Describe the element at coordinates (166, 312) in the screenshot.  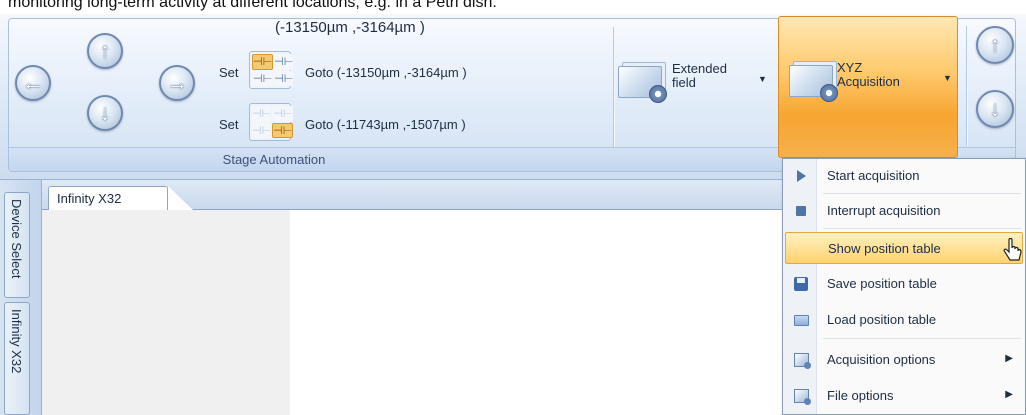
I see `image-canvas` at that location.